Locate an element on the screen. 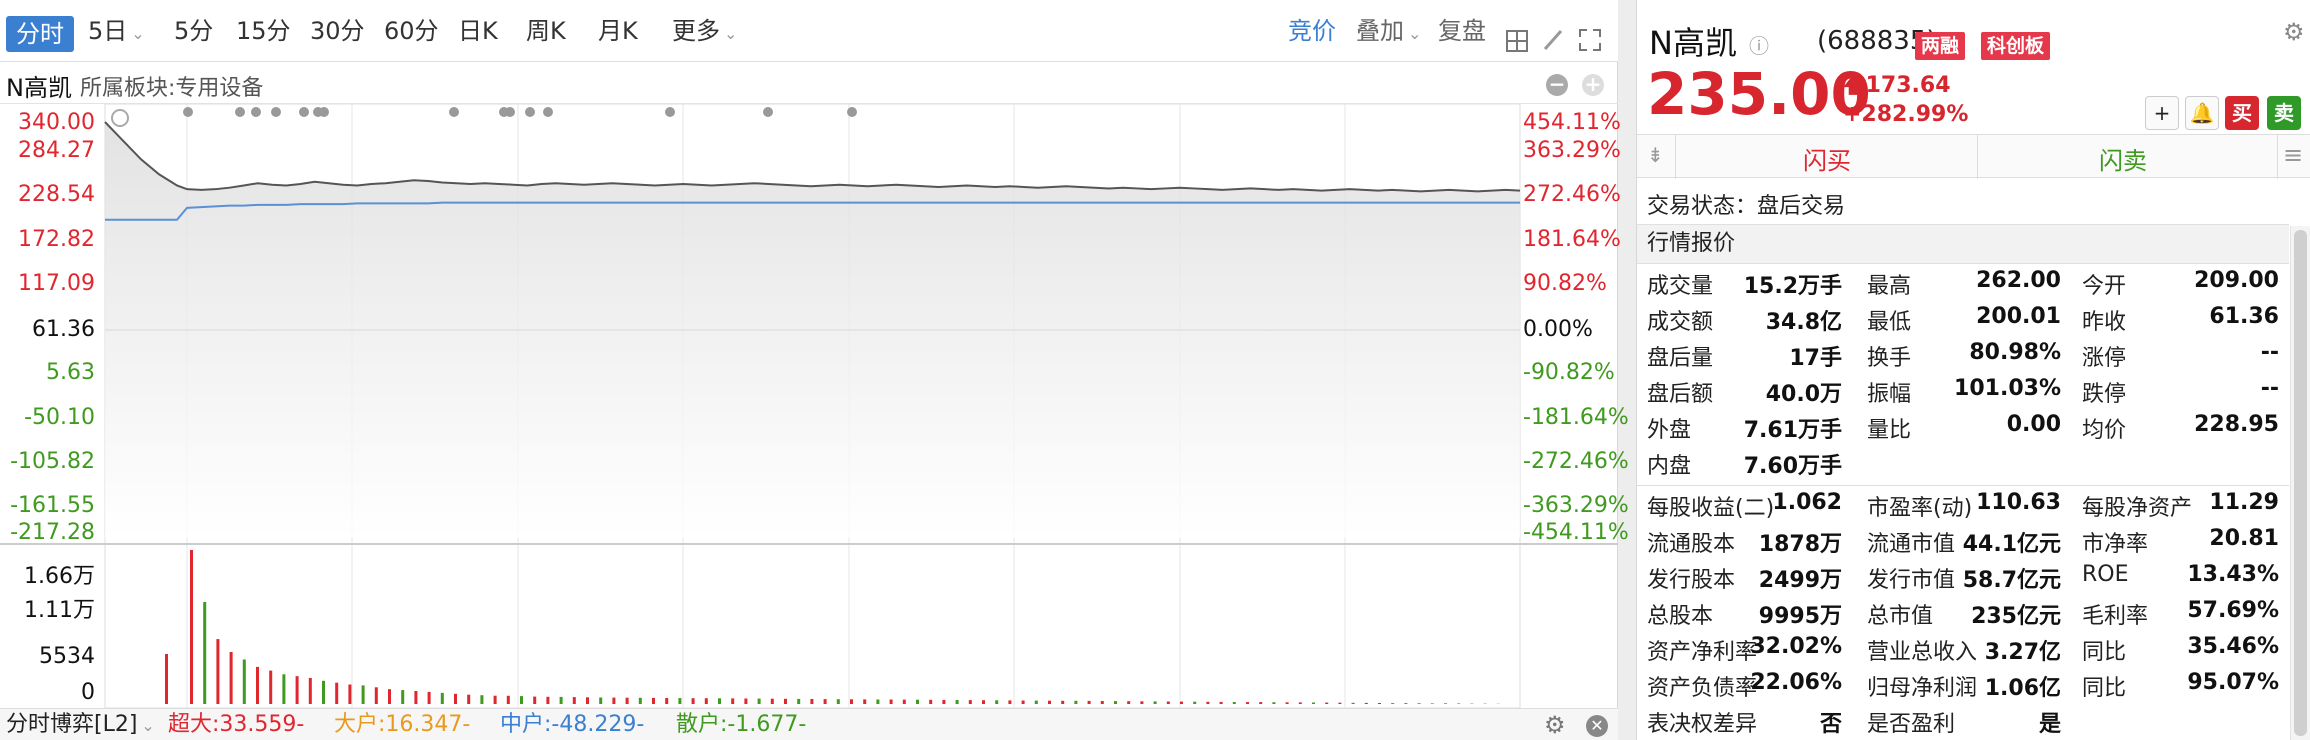 The image size is (2310, 740). quote-label: 昨收 is located at coordinates (2104, 322).